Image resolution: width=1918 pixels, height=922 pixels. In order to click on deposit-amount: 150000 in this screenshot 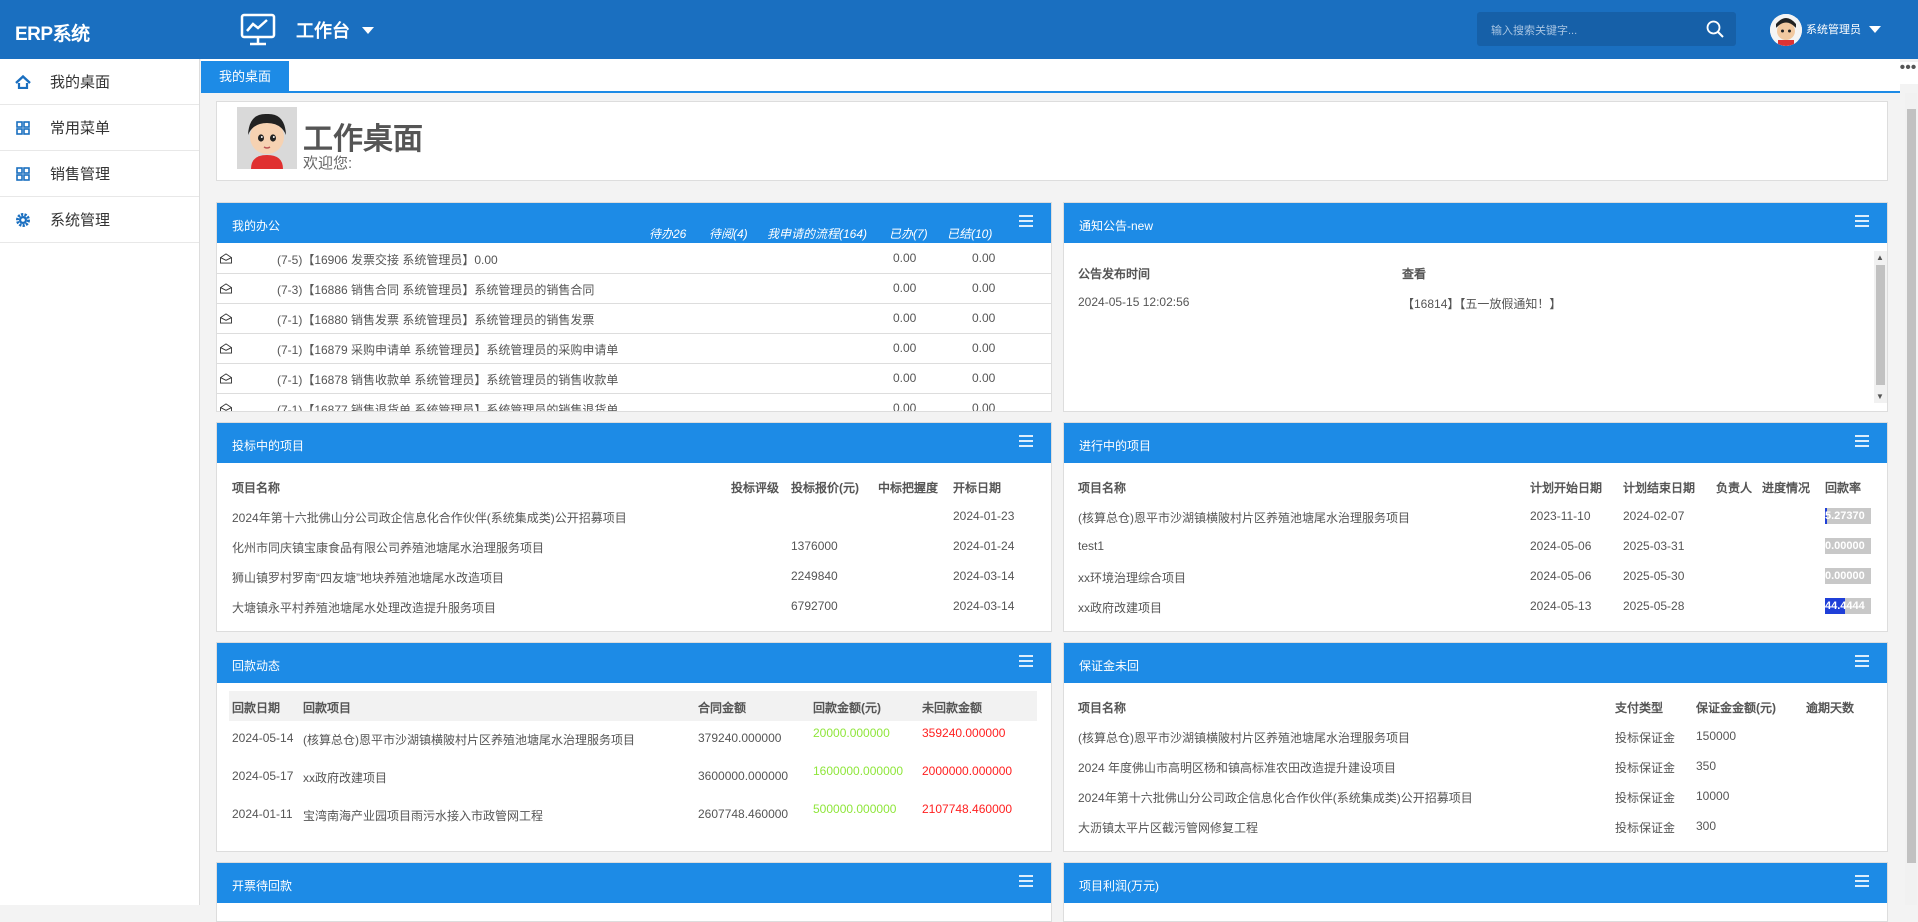, I will do `click(1716, 736)`.